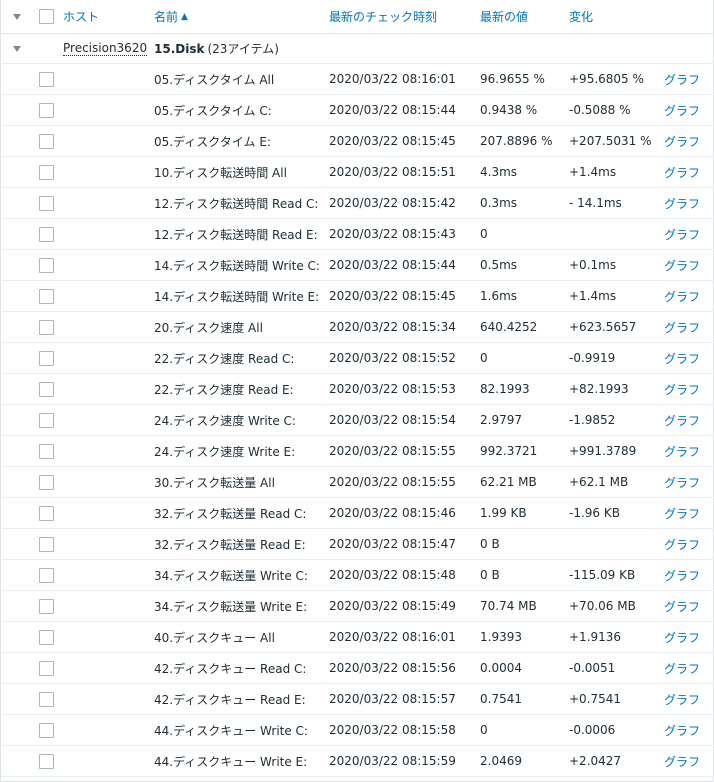 The width and height of the screenshot is (714, 782). I want to click on header-name-label: 名前, so click(166, 16).